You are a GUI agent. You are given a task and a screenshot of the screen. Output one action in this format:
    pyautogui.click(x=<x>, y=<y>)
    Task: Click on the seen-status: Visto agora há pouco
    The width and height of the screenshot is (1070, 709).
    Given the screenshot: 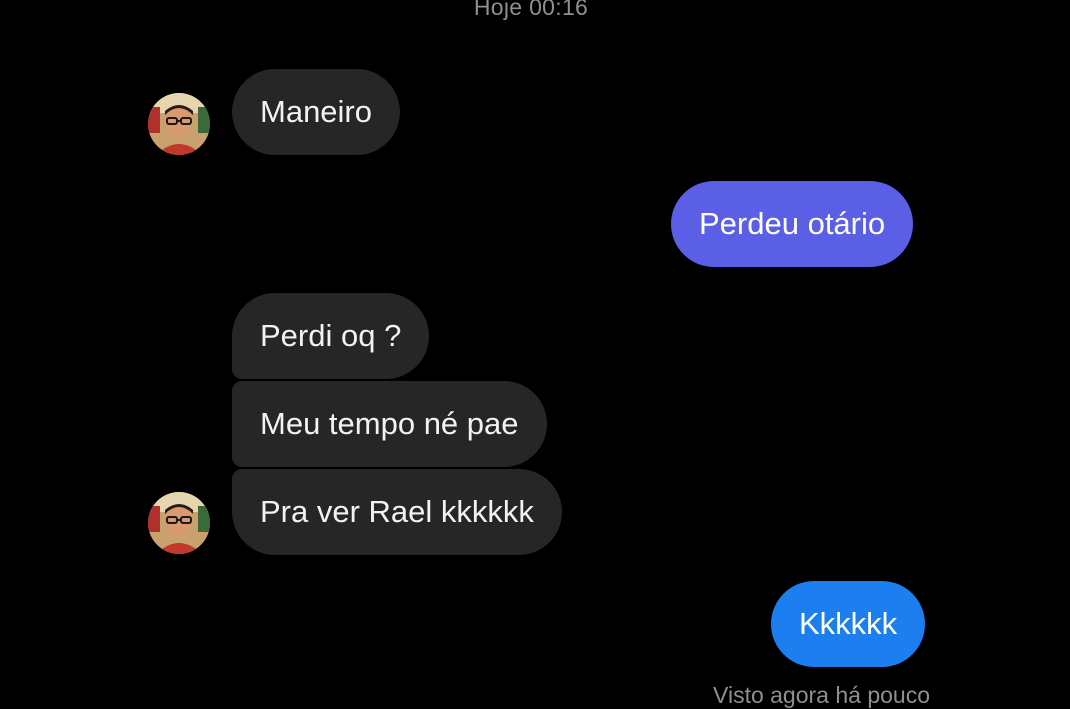 What is the action you would take?
    pyautogui.click(x=821, y=695)
    